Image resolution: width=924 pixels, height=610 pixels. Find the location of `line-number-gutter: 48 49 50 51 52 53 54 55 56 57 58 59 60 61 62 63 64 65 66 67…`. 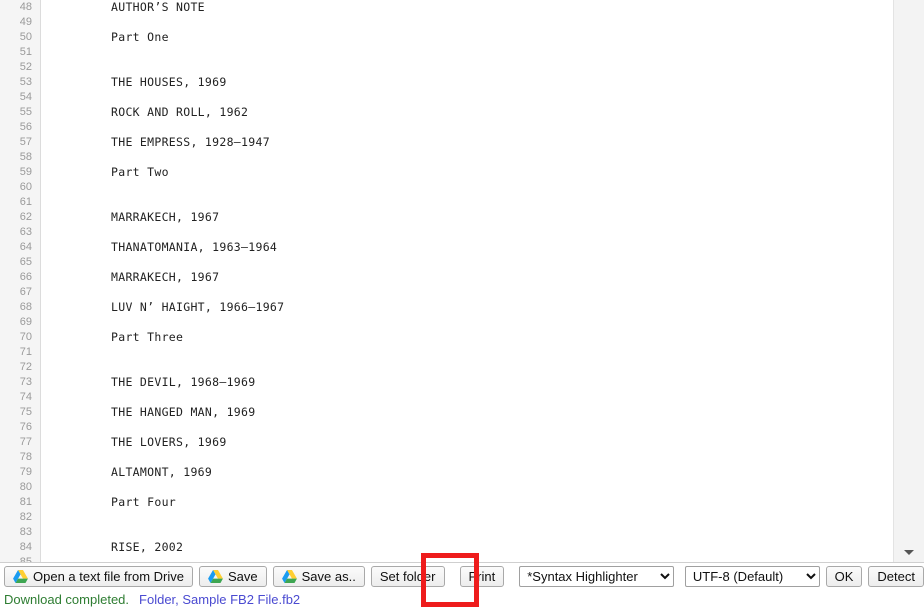

line-number-gutter: 48 49 50 51 52 53 54 55 56 57 58 59 60 61 62 63 64 65 66 67… is located at coordinates (20, 281).